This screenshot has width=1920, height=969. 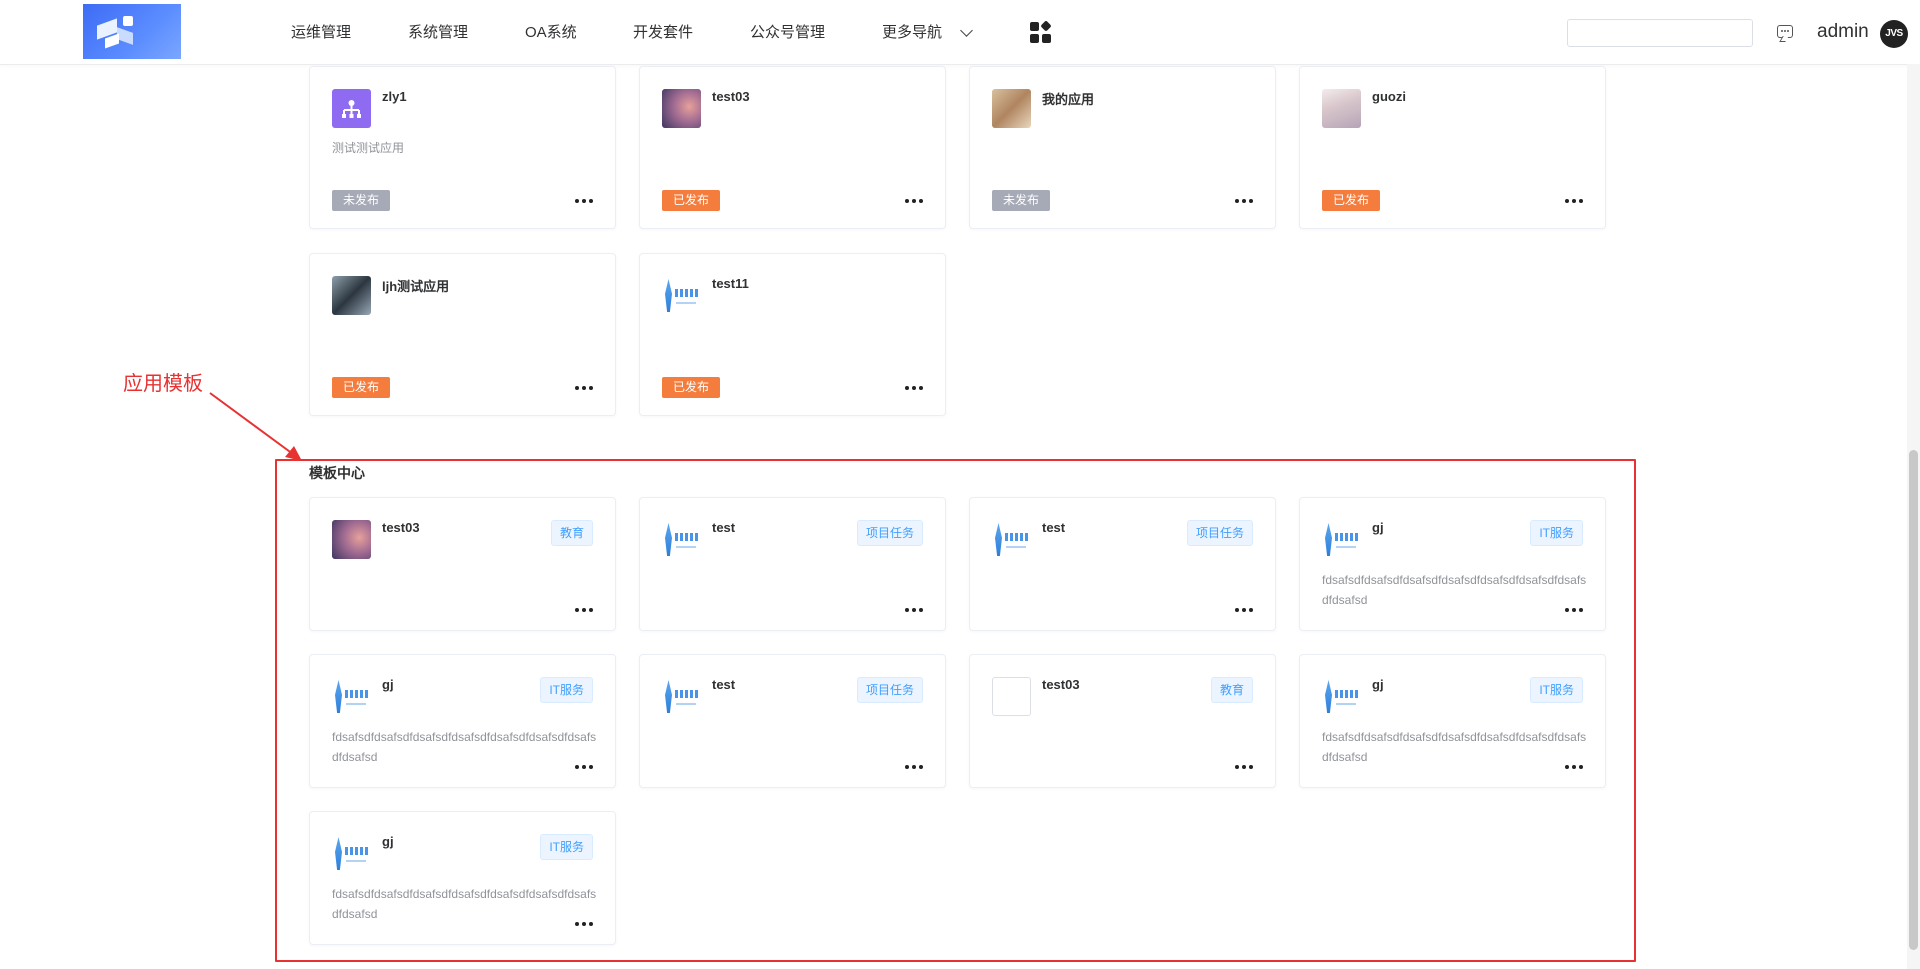 I want to click on apps-grid-icon, so click(x=1041, y=32).